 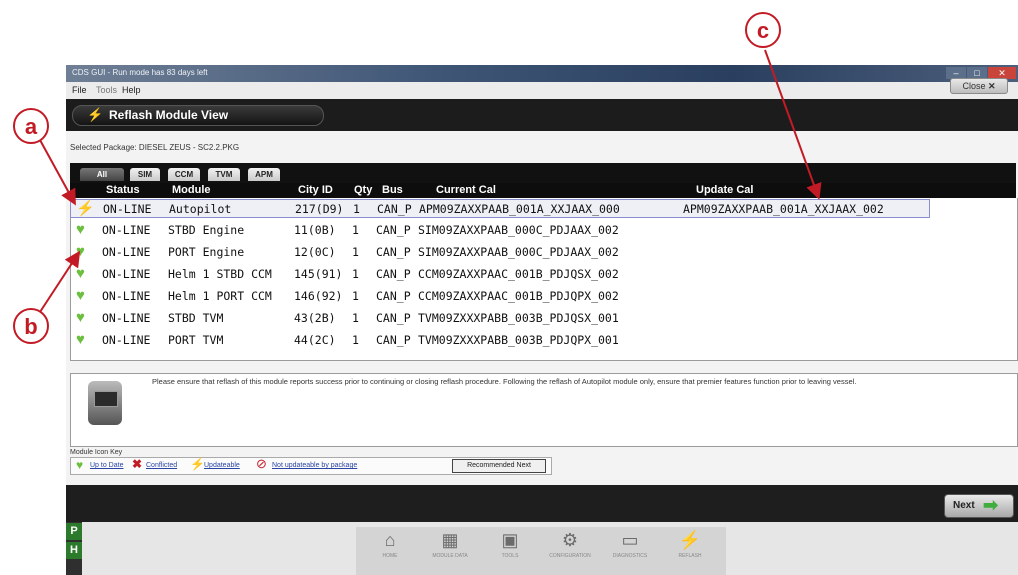 What do you see at coordinates (57, 172) in the screenshot?
I see `callout-a-arrow` at bounding box center [57, 172].